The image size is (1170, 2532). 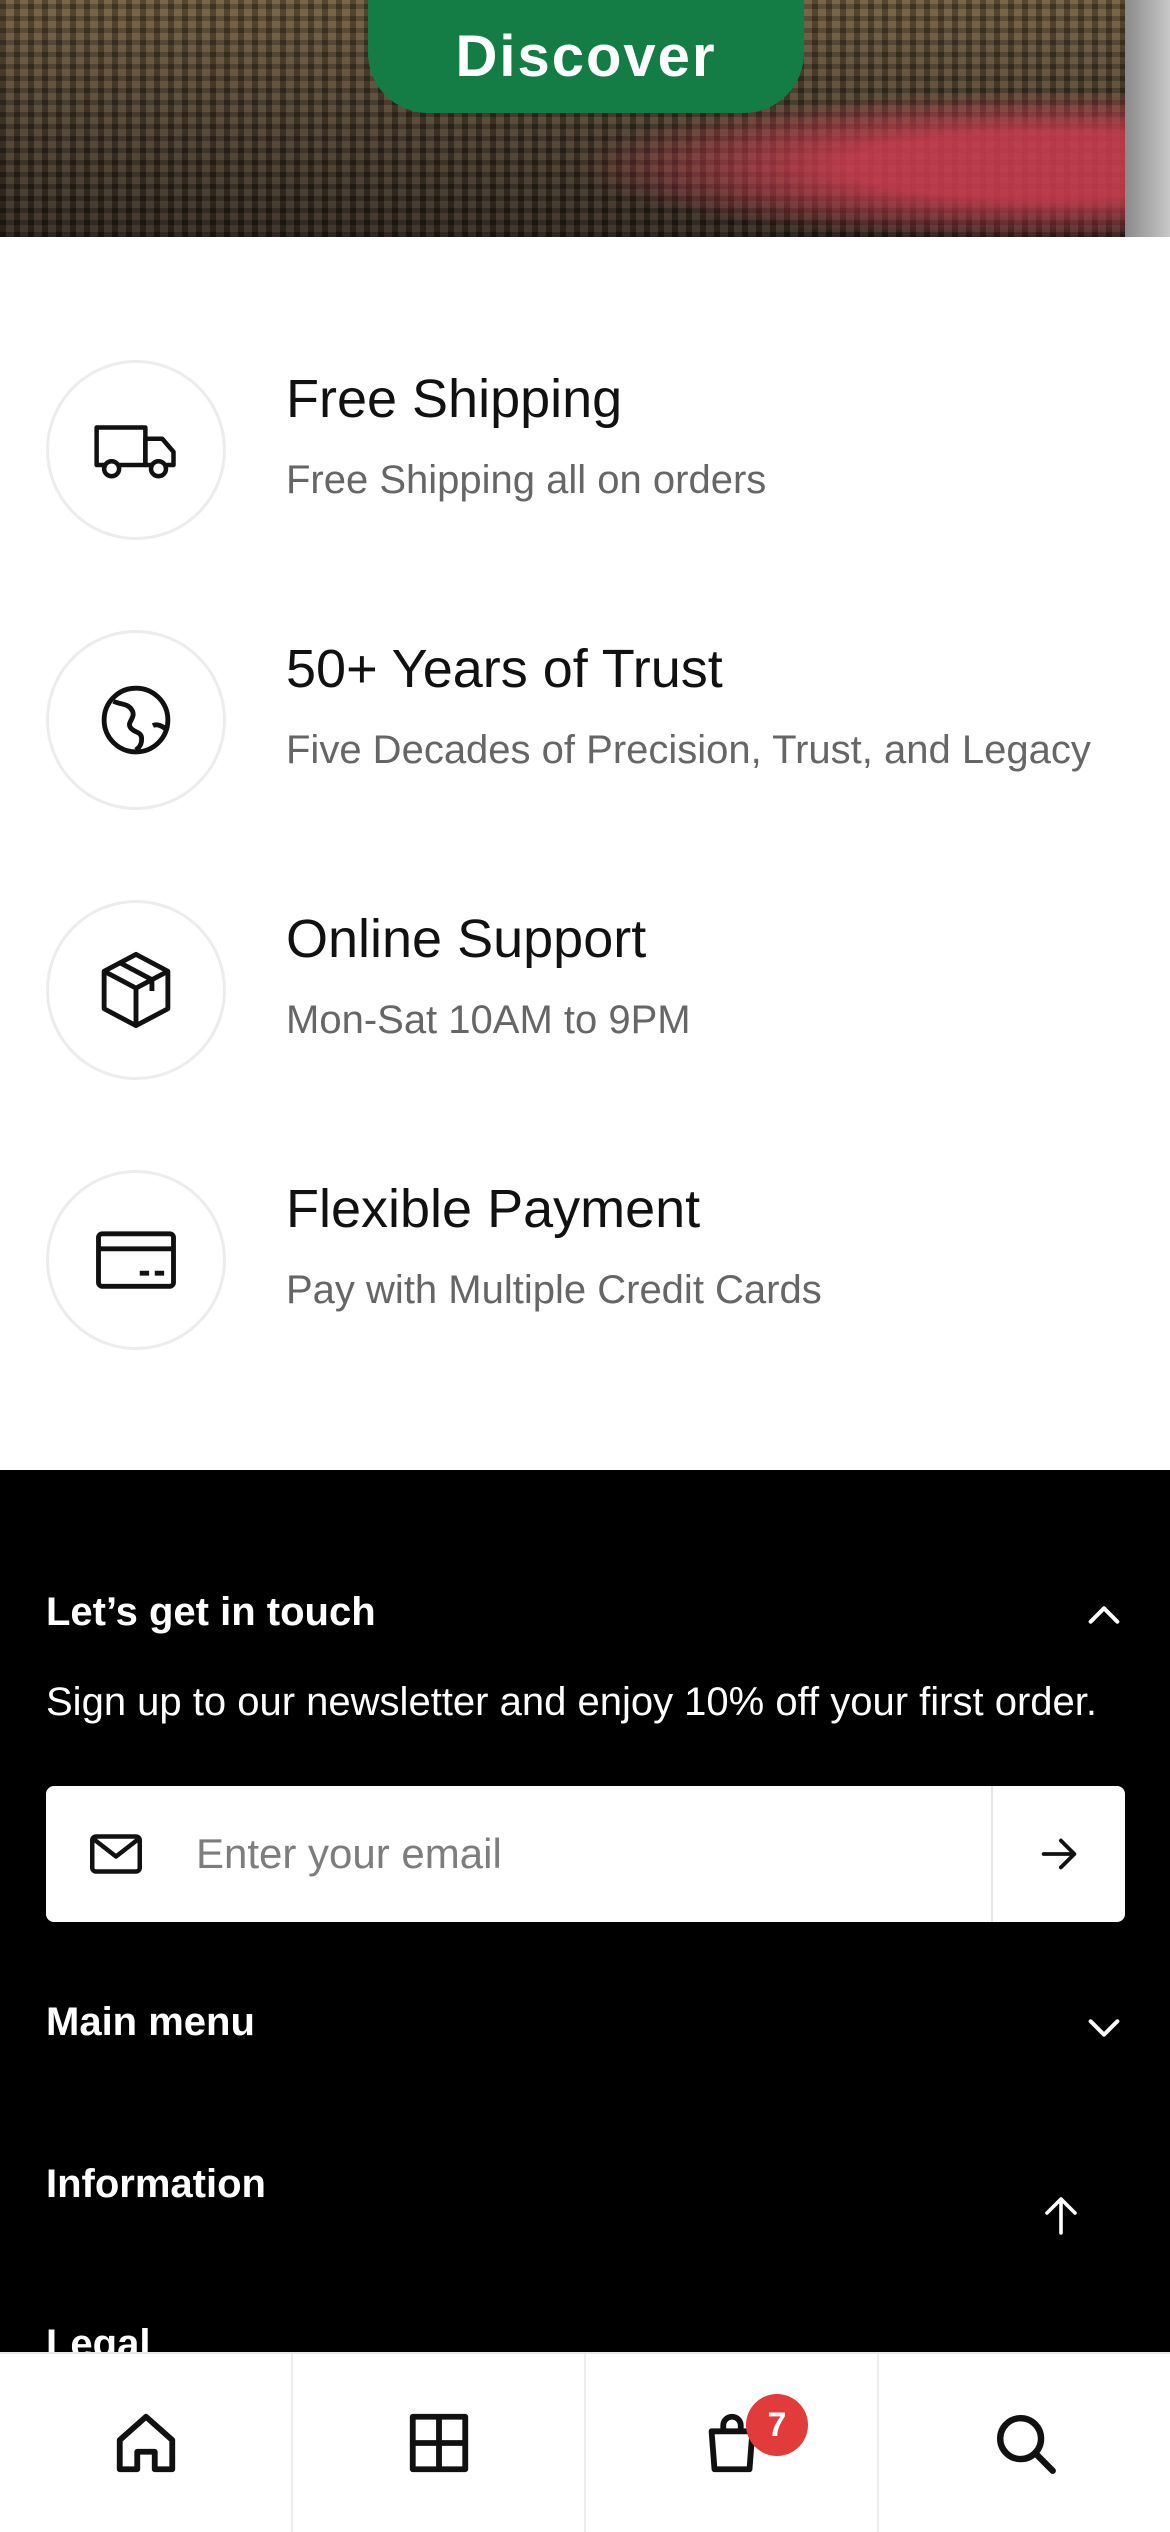 I want to click on nav-search, so click(x=1023, y=2443).